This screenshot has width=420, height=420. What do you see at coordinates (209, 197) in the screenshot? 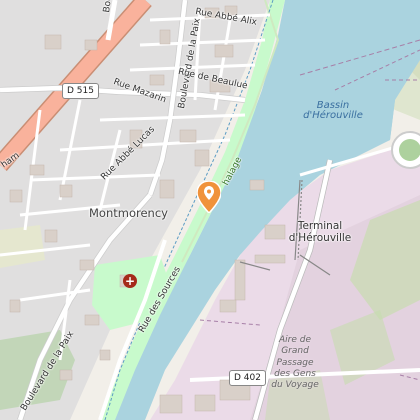
I see `location-pin-icon` at bounding box center [209, 197].